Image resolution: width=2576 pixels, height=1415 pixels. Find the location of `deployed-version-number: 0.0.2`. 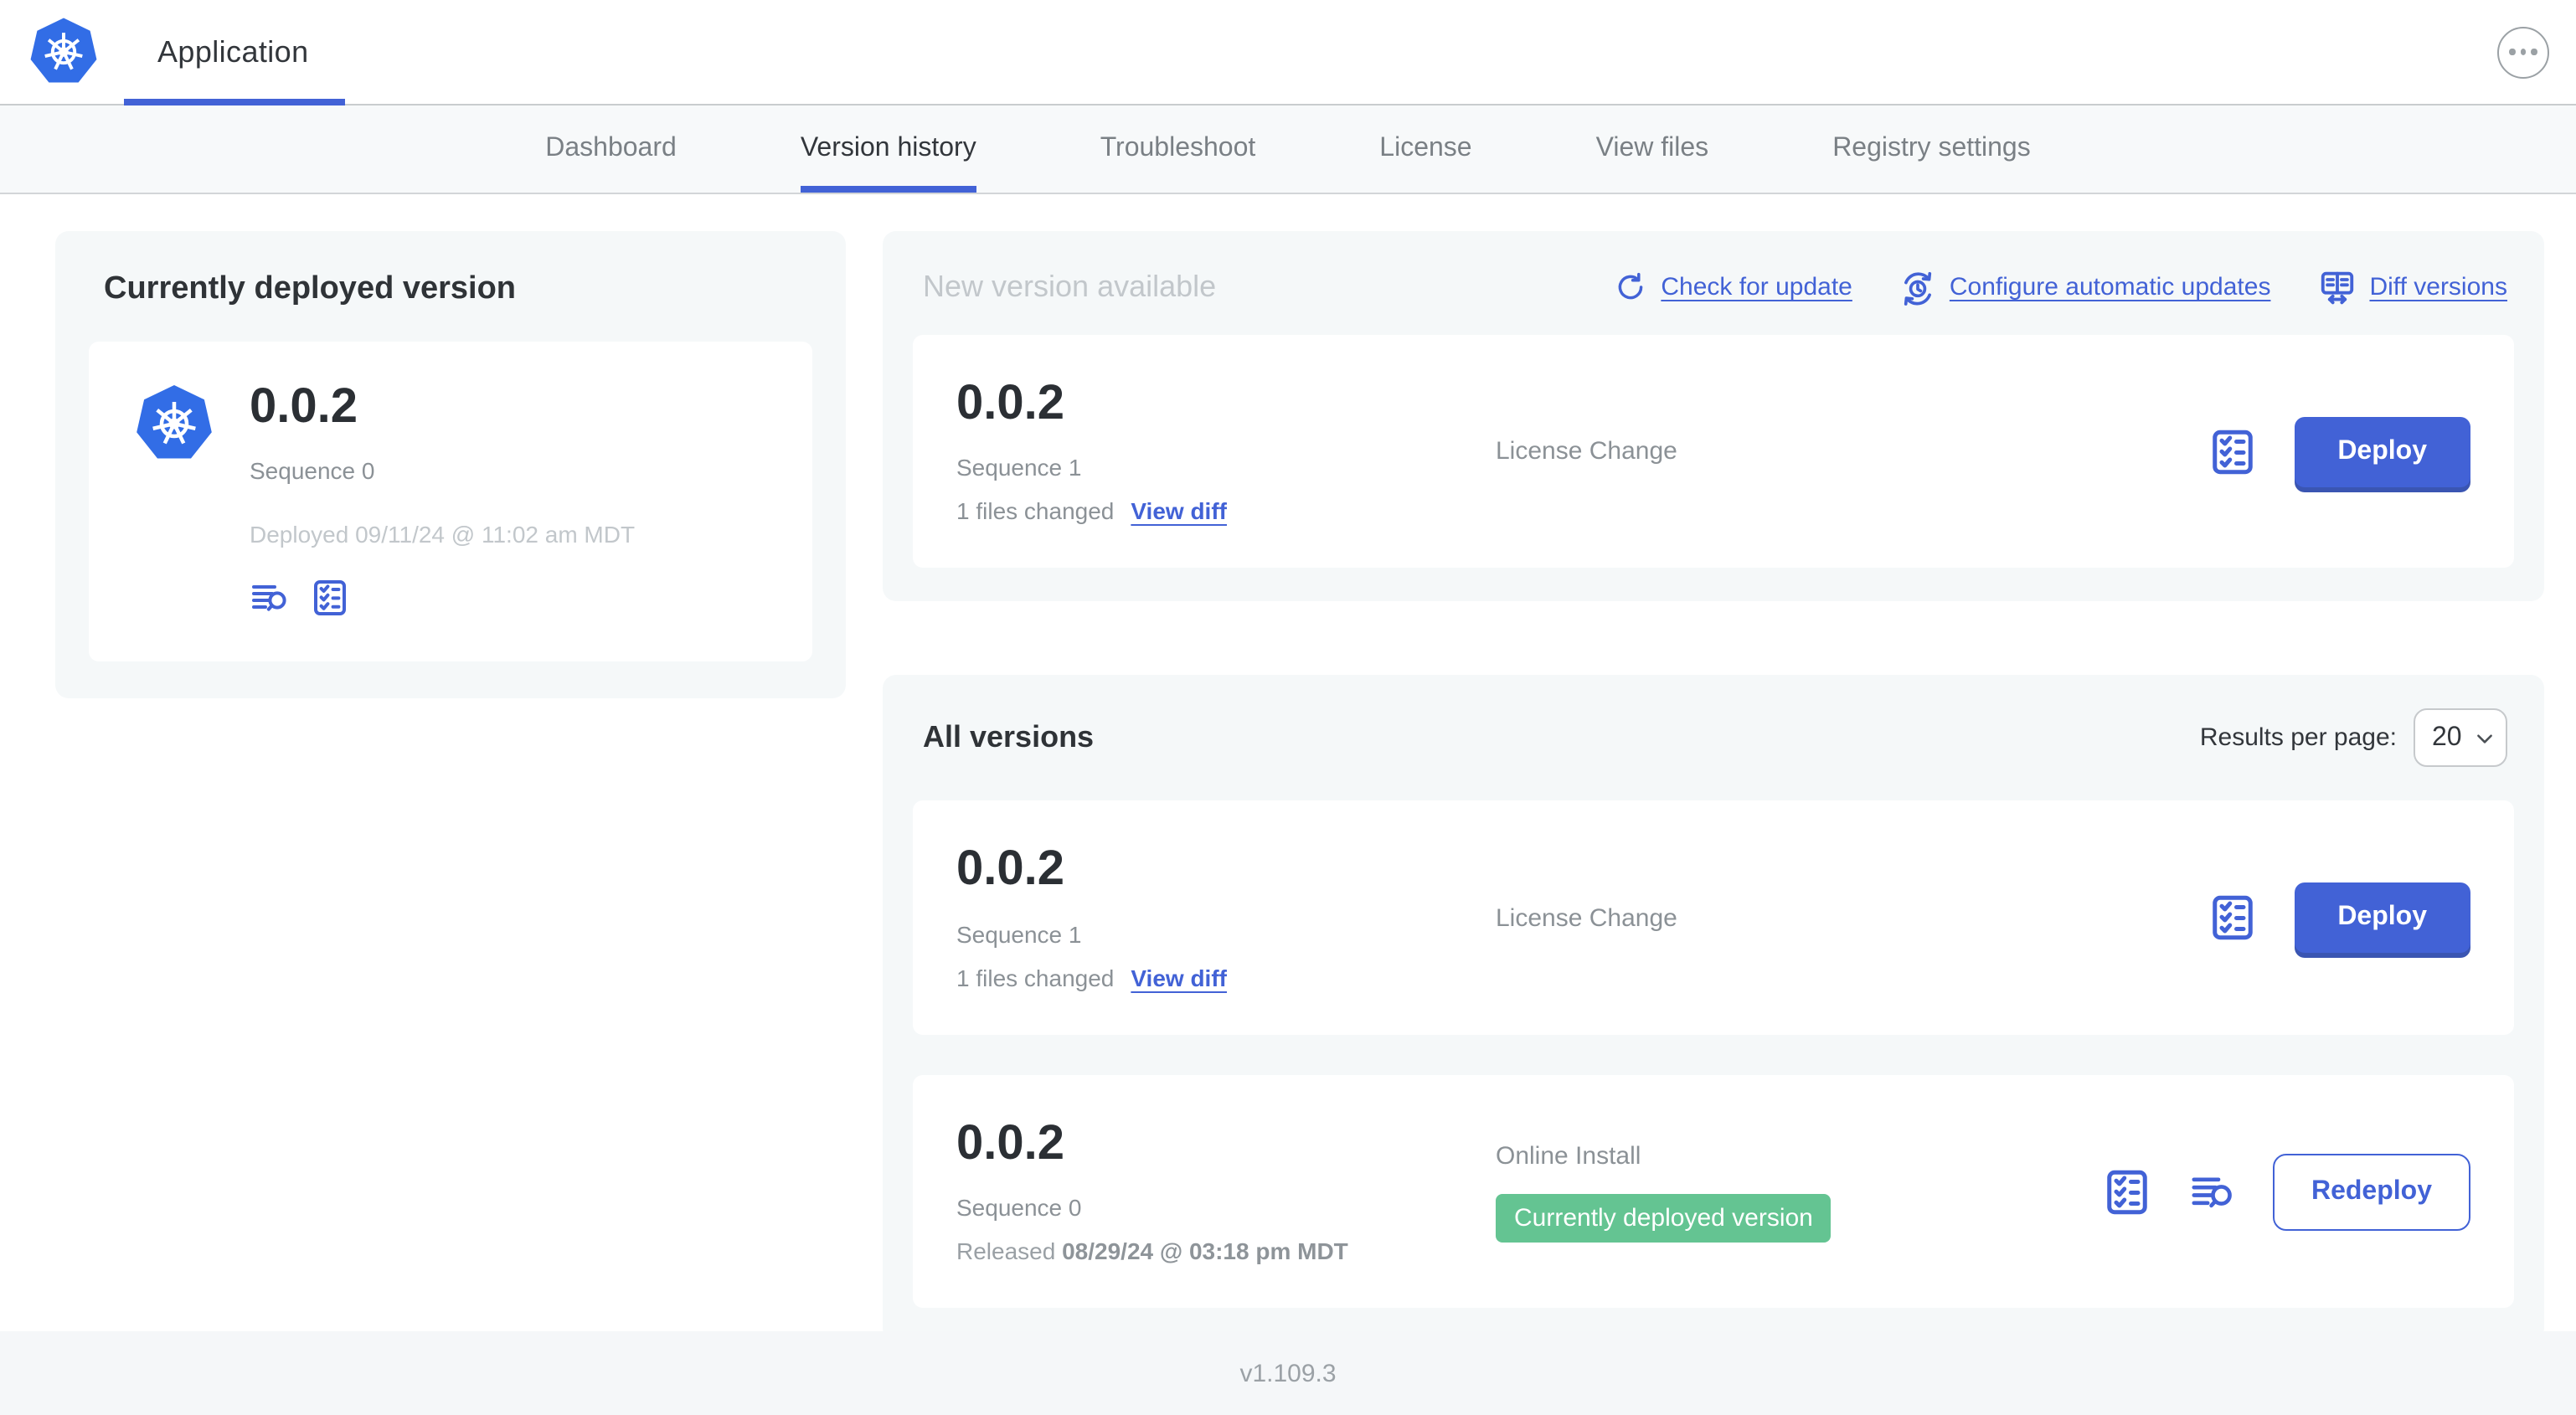

deployed-version-number: 0.0.2 is located at coordinates (304, 407).